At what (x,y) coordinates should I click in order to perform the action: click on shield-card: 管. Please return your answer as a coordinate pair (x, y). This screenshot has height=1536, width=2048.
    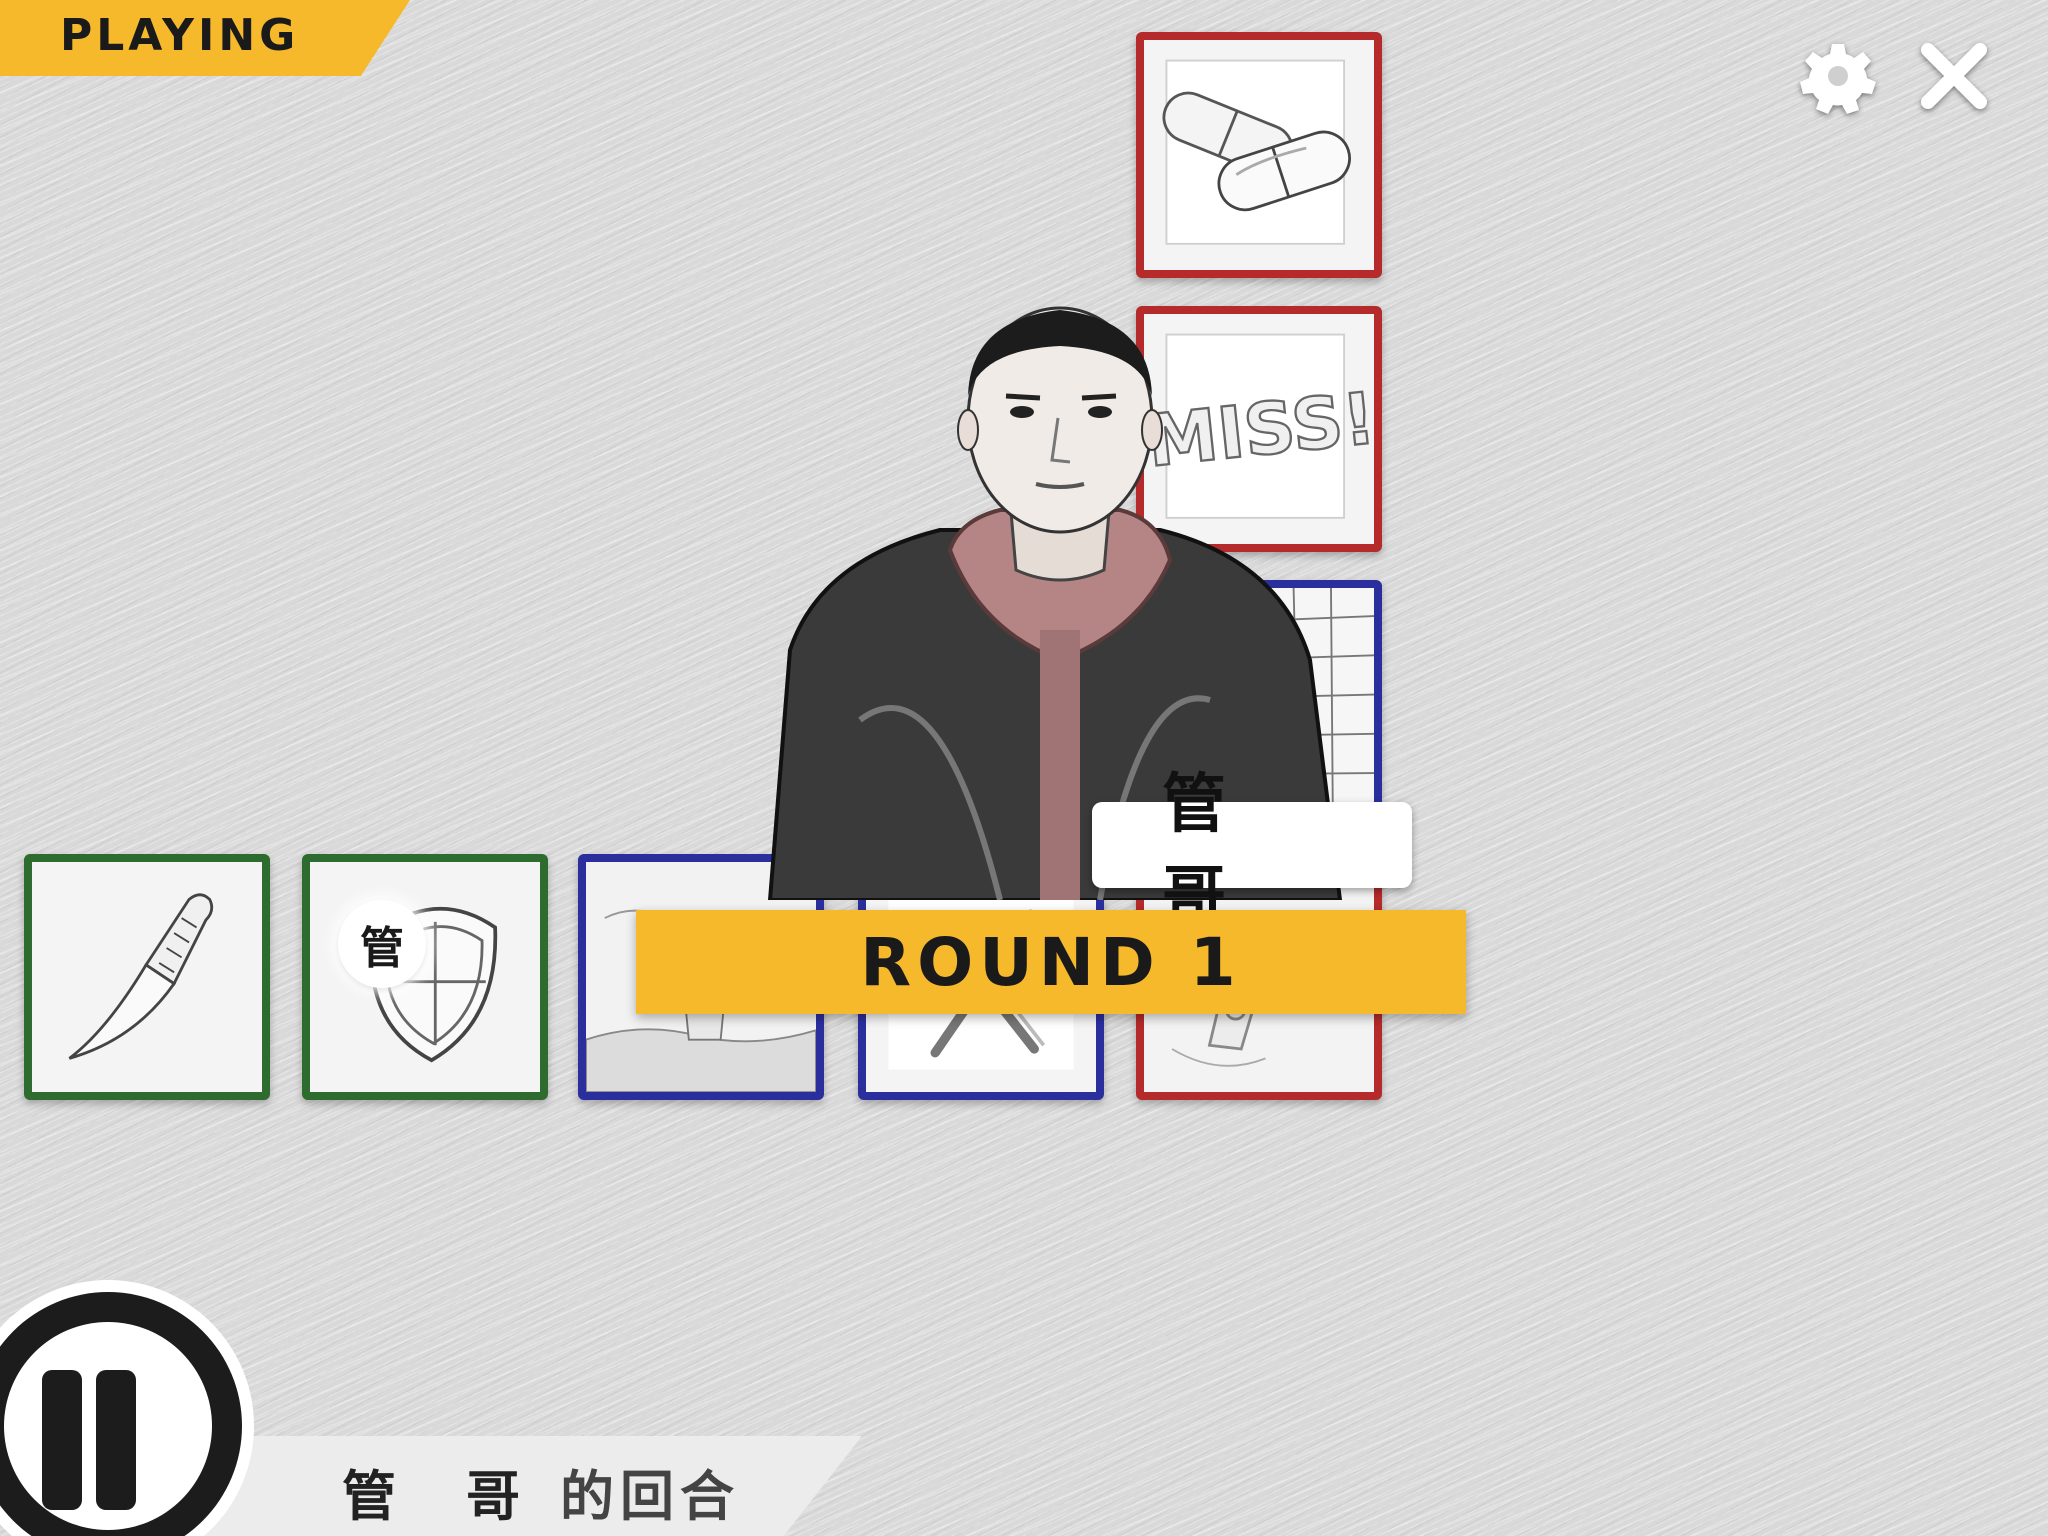
    Looking at the image, I should click on (425, 977).